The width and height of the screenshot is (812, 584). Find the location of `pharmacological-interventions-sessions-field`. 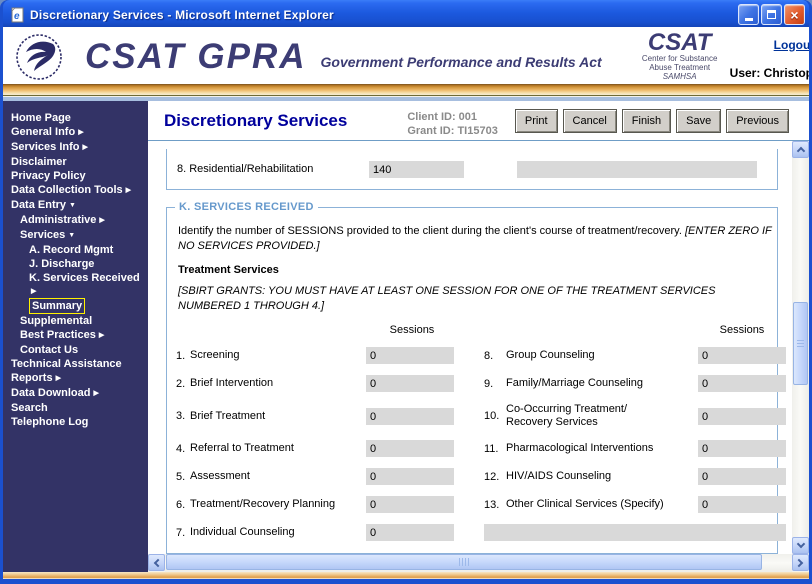

pharmacological-interventions-sessions-field is located at coordinates (742, 448).